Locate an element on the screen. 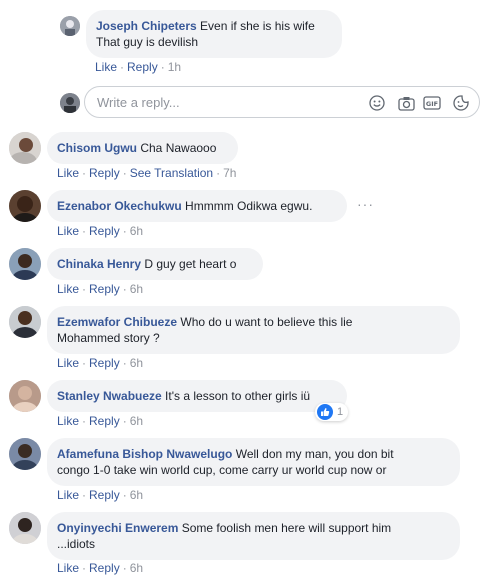 This screenshot has height=575, width=494. reaction-count-badge: 1 is located at coordinates (332, 412).